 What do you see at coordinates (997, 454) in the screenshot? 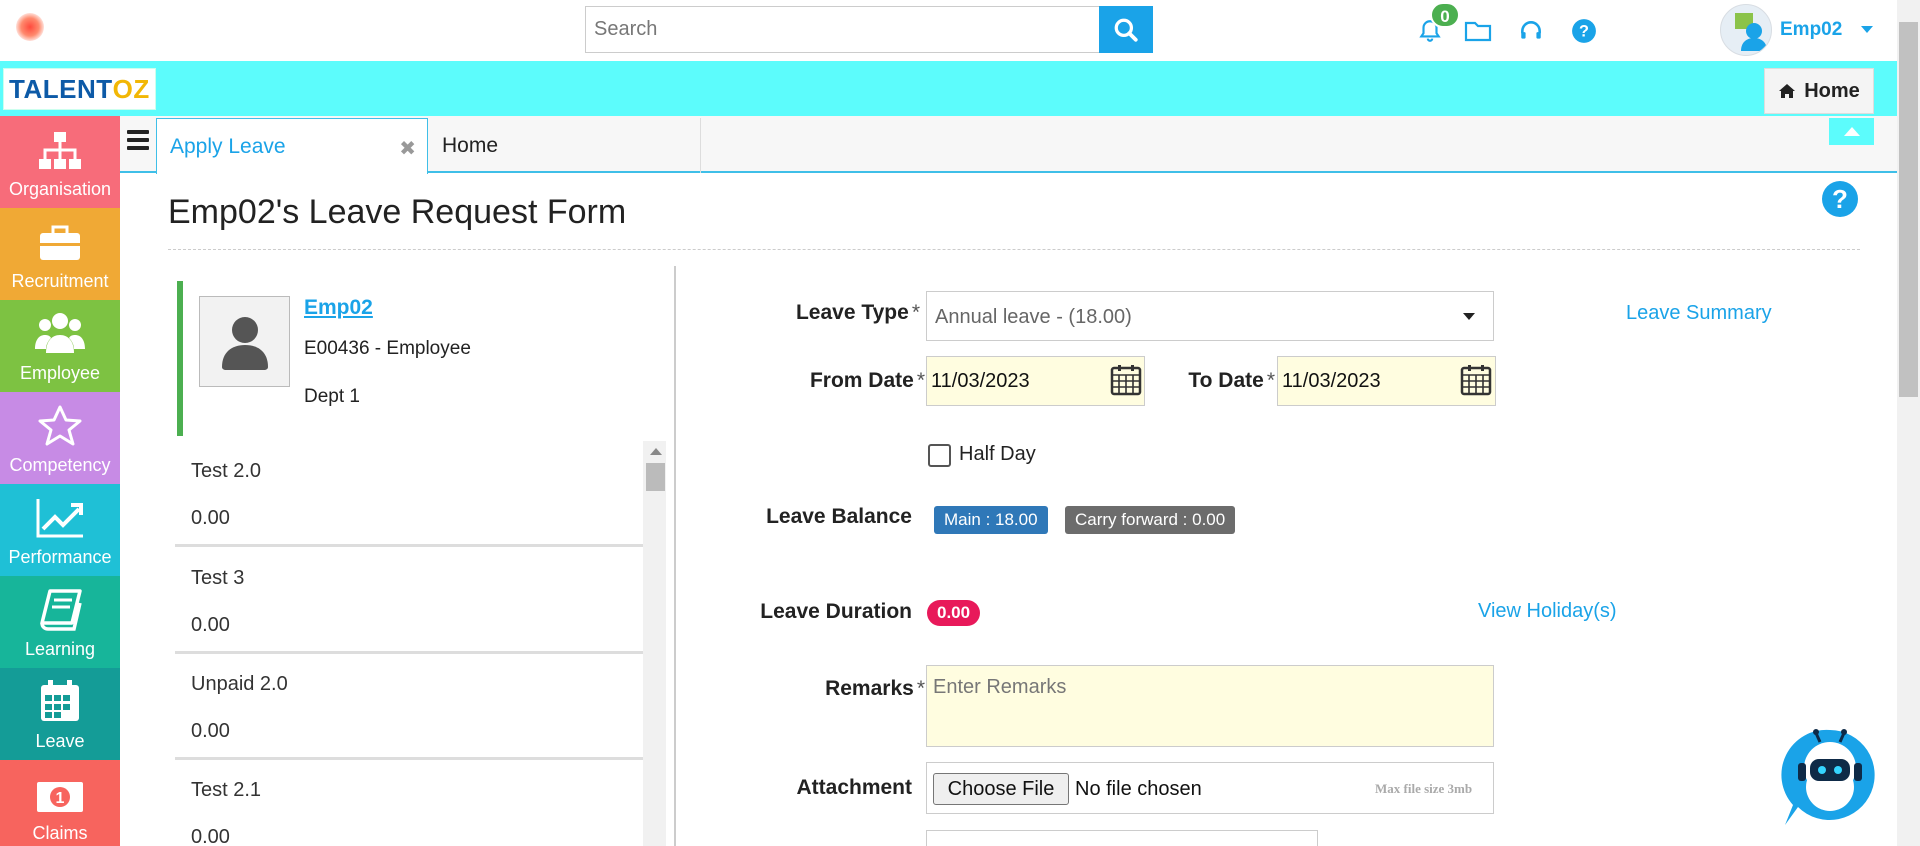
I see `half-day-label: Half Day` at bounding box center [997, 454].